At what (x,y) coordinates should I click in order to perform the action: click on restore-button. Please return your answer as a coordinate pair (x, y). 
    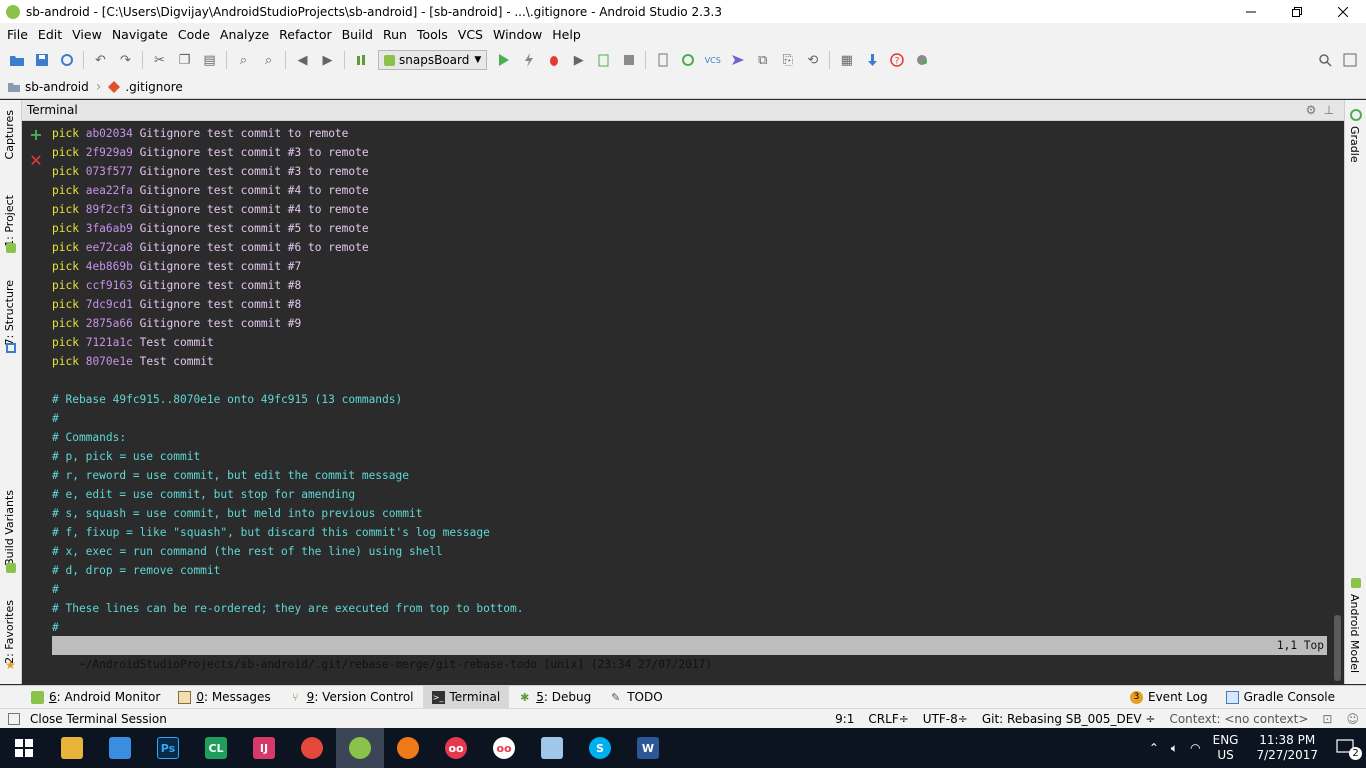
    Looking at the image, I should click on (1297, 11).